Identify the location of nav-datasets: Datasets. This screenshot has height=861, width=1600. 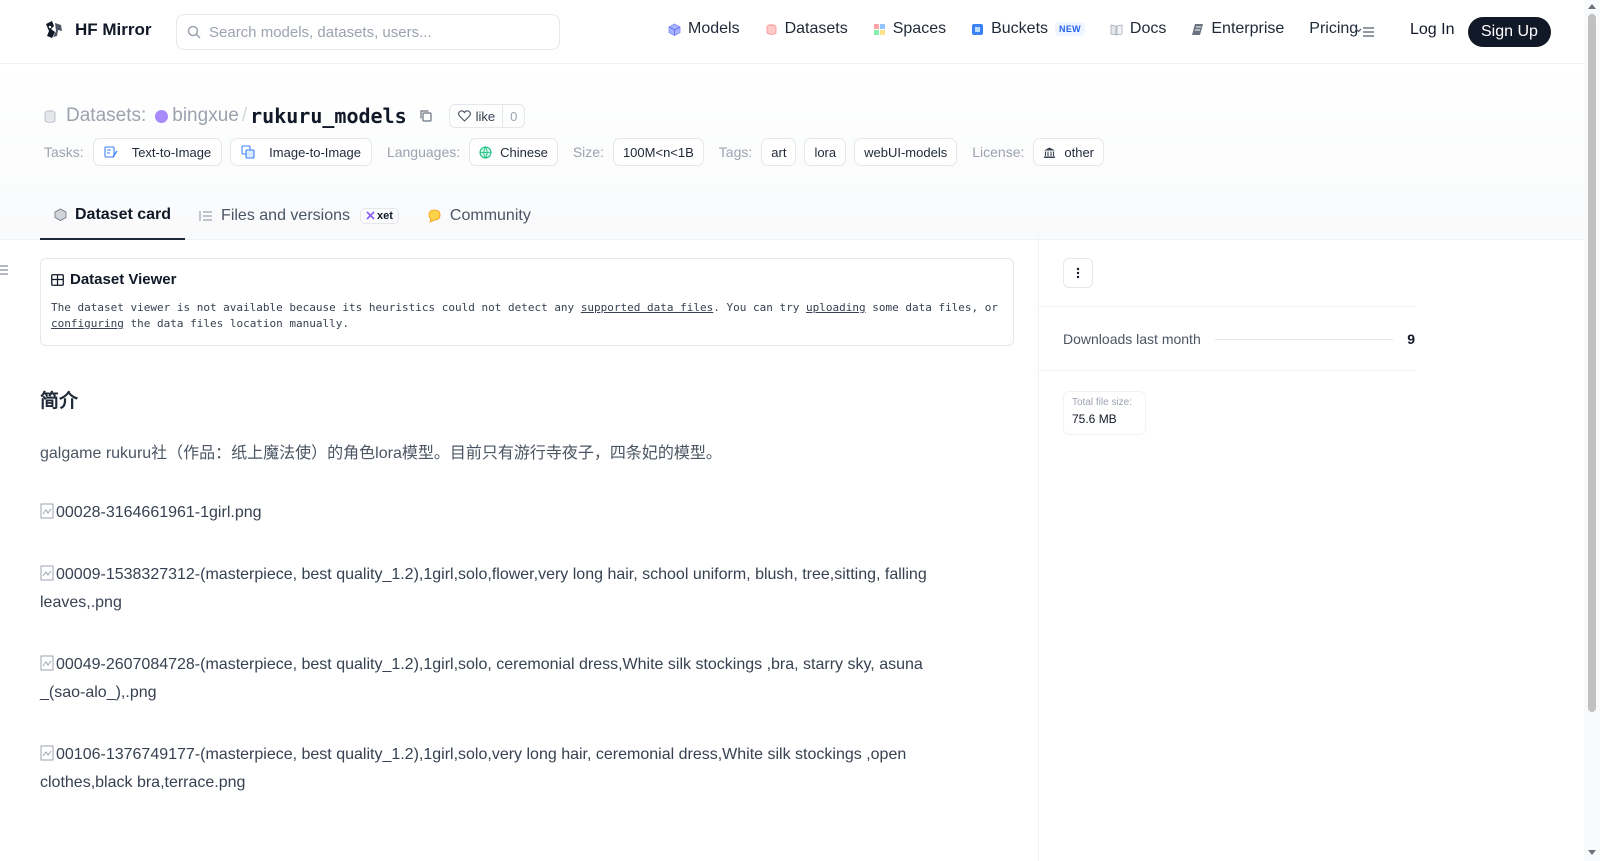
(806, 29).